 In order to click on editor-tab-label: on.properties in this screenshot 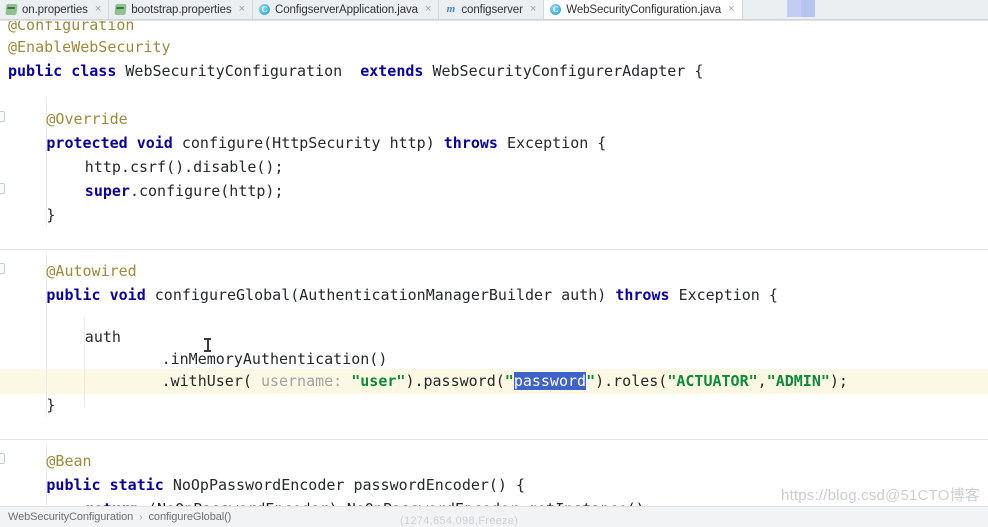, I will do `click(55, 9)`.